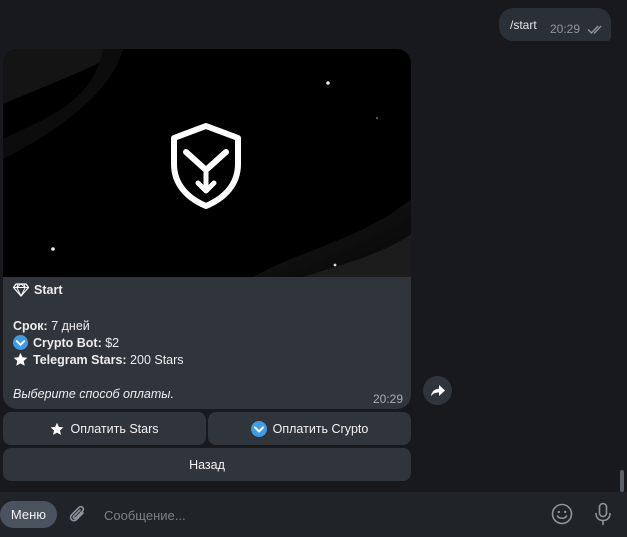 The image size is (627, 537). Describe the element at coordinates (523, 25) in the screenshot. I see `outgoing-message-text: /start` at that location.